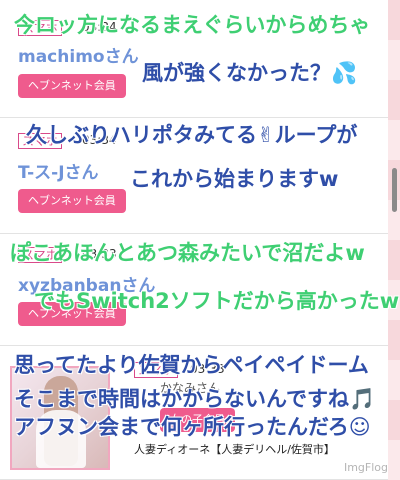 This screenshot has height=480, width=400. What do you see at coordinates (394, 190) in the screenshot?
I see `scrollbar-thumb` at bounding box center [394, 190].